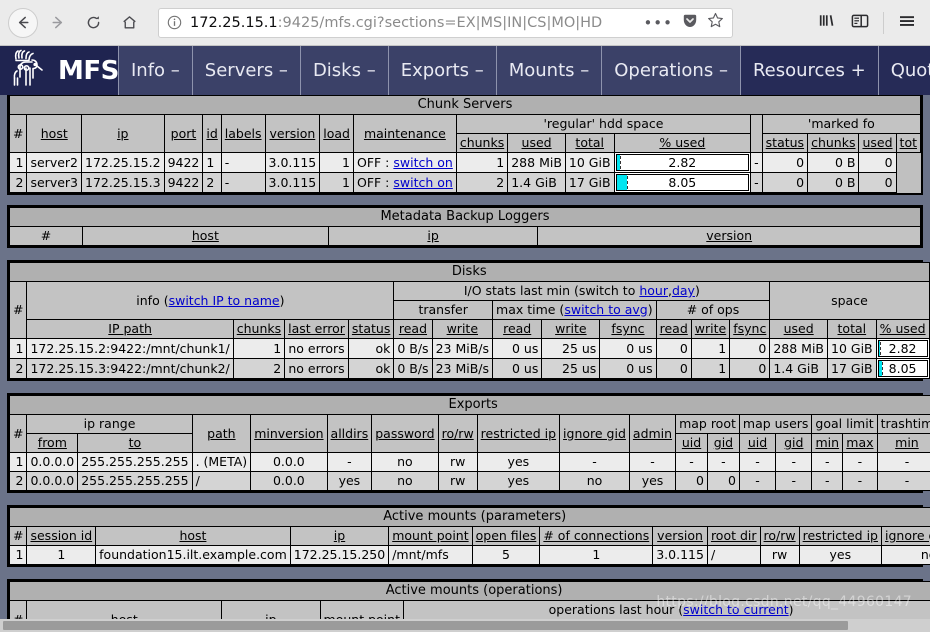 Image resolution: width=930 pixels, height=632 pixels. What do you see at coordinates (155, 70) in the screenshot?
I see `menu-item-info: Info –` at bounding box center [155, 70].